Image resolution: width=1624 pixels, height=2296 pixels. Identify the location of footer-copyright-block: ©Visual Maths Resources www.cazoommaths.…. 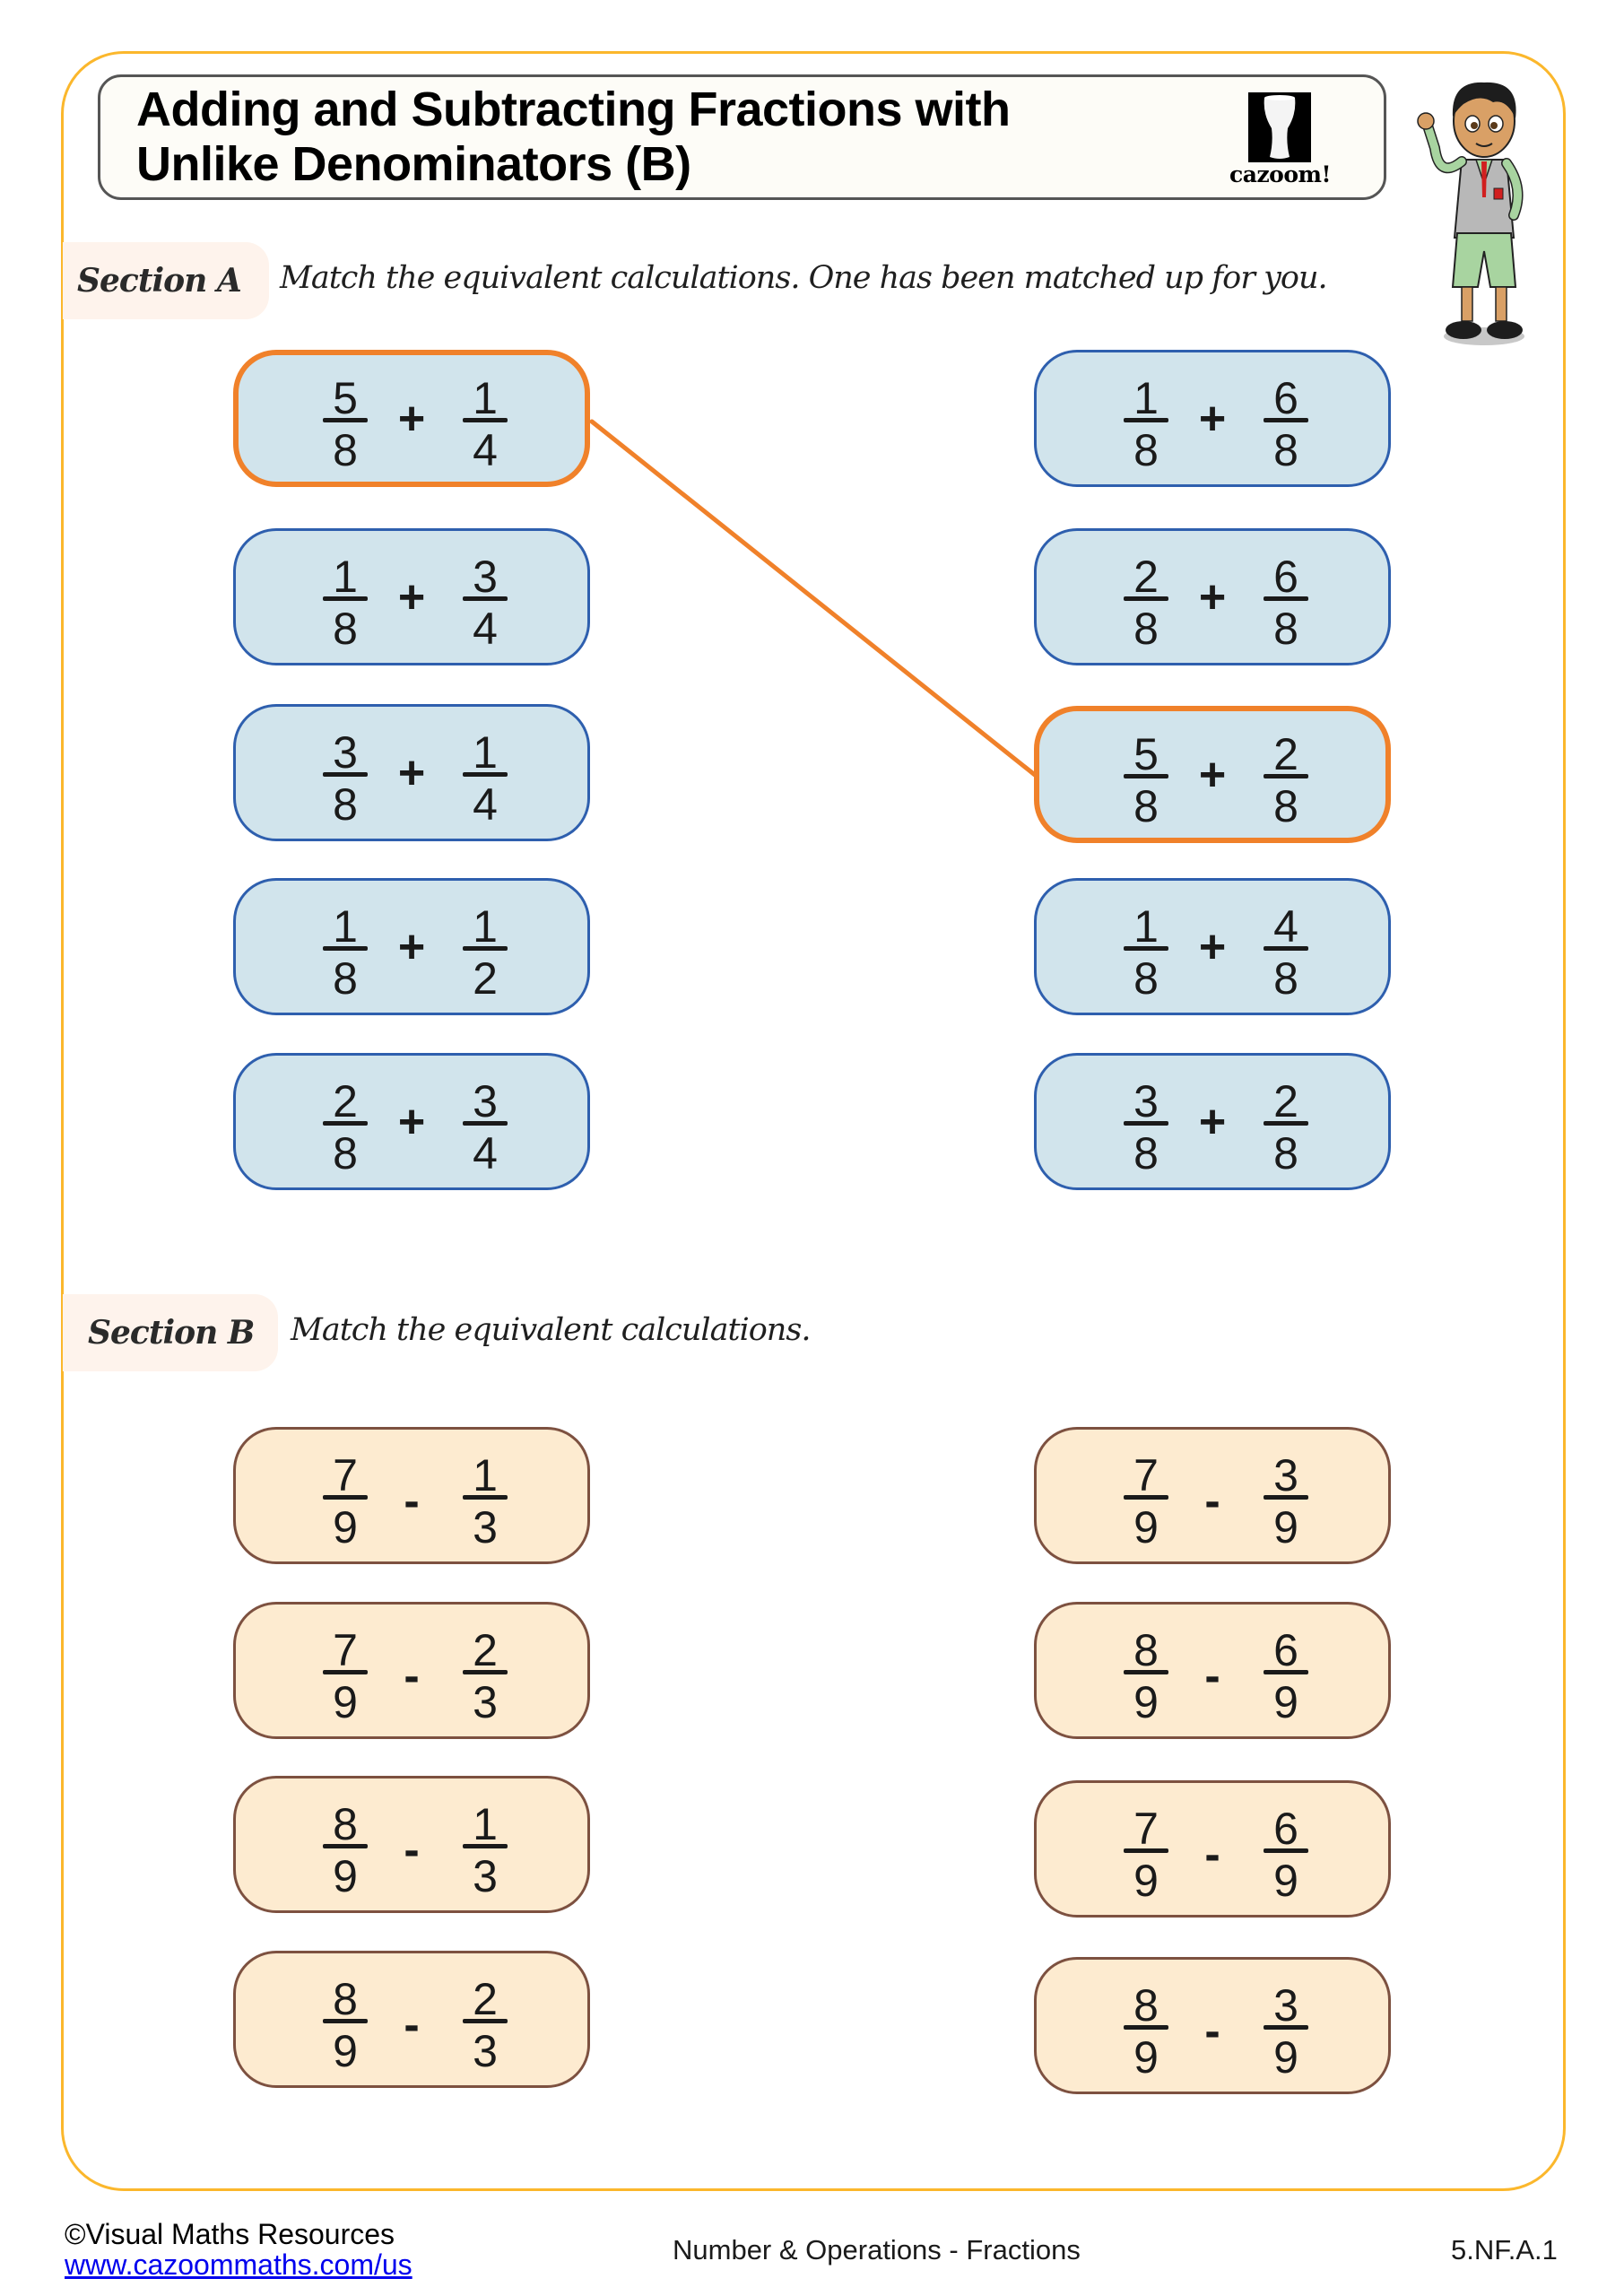
(239, 2249).